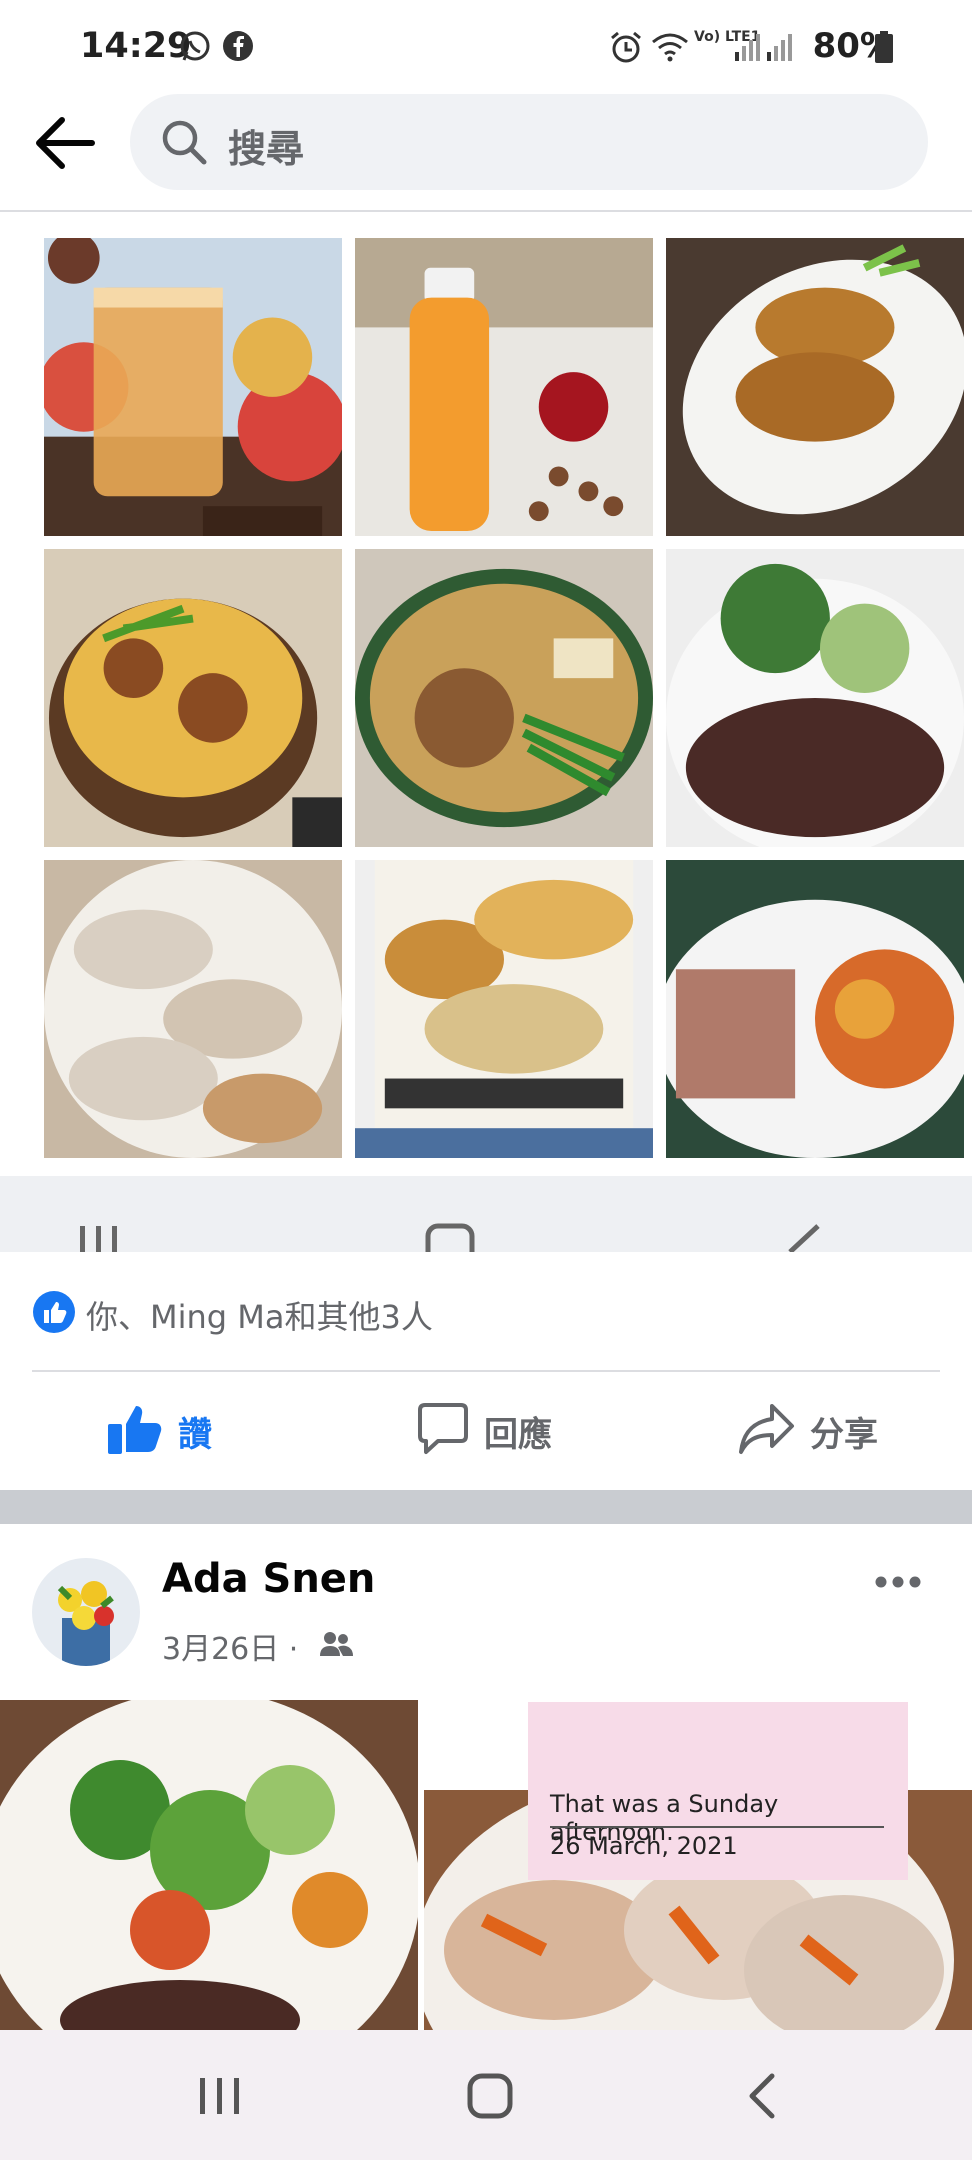 This screenshot has width=972, height=2160. I want to click on feed-separator, so click(486, 1507).